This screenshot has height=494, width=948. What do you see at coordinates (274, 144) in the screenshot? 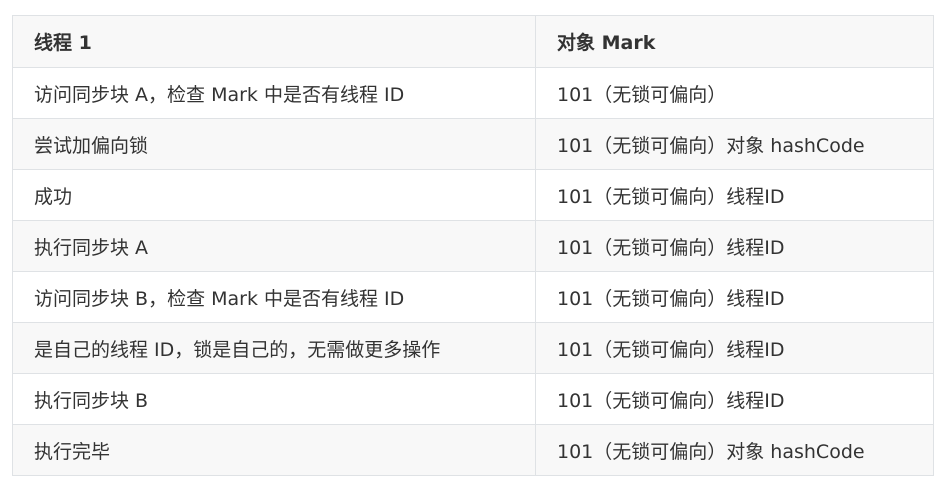
I see `thread-action-cell: 尝试加偏向锁` at bounding box center [274, 144].